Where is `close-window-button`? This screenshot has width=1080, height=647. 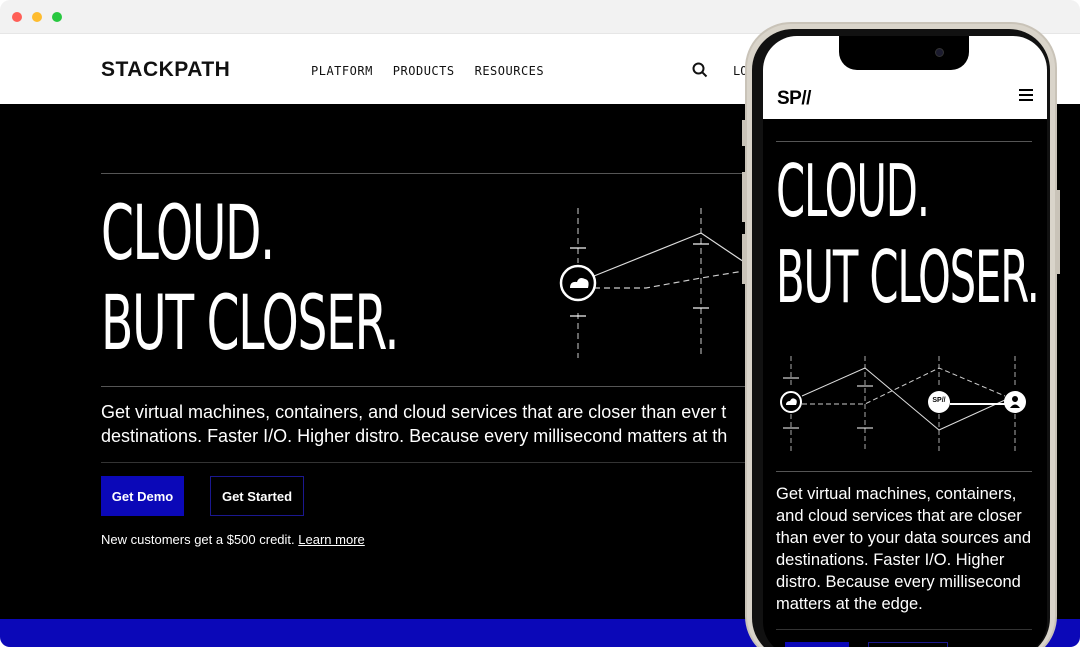 close-window-button is located at coordinates (17, 17).